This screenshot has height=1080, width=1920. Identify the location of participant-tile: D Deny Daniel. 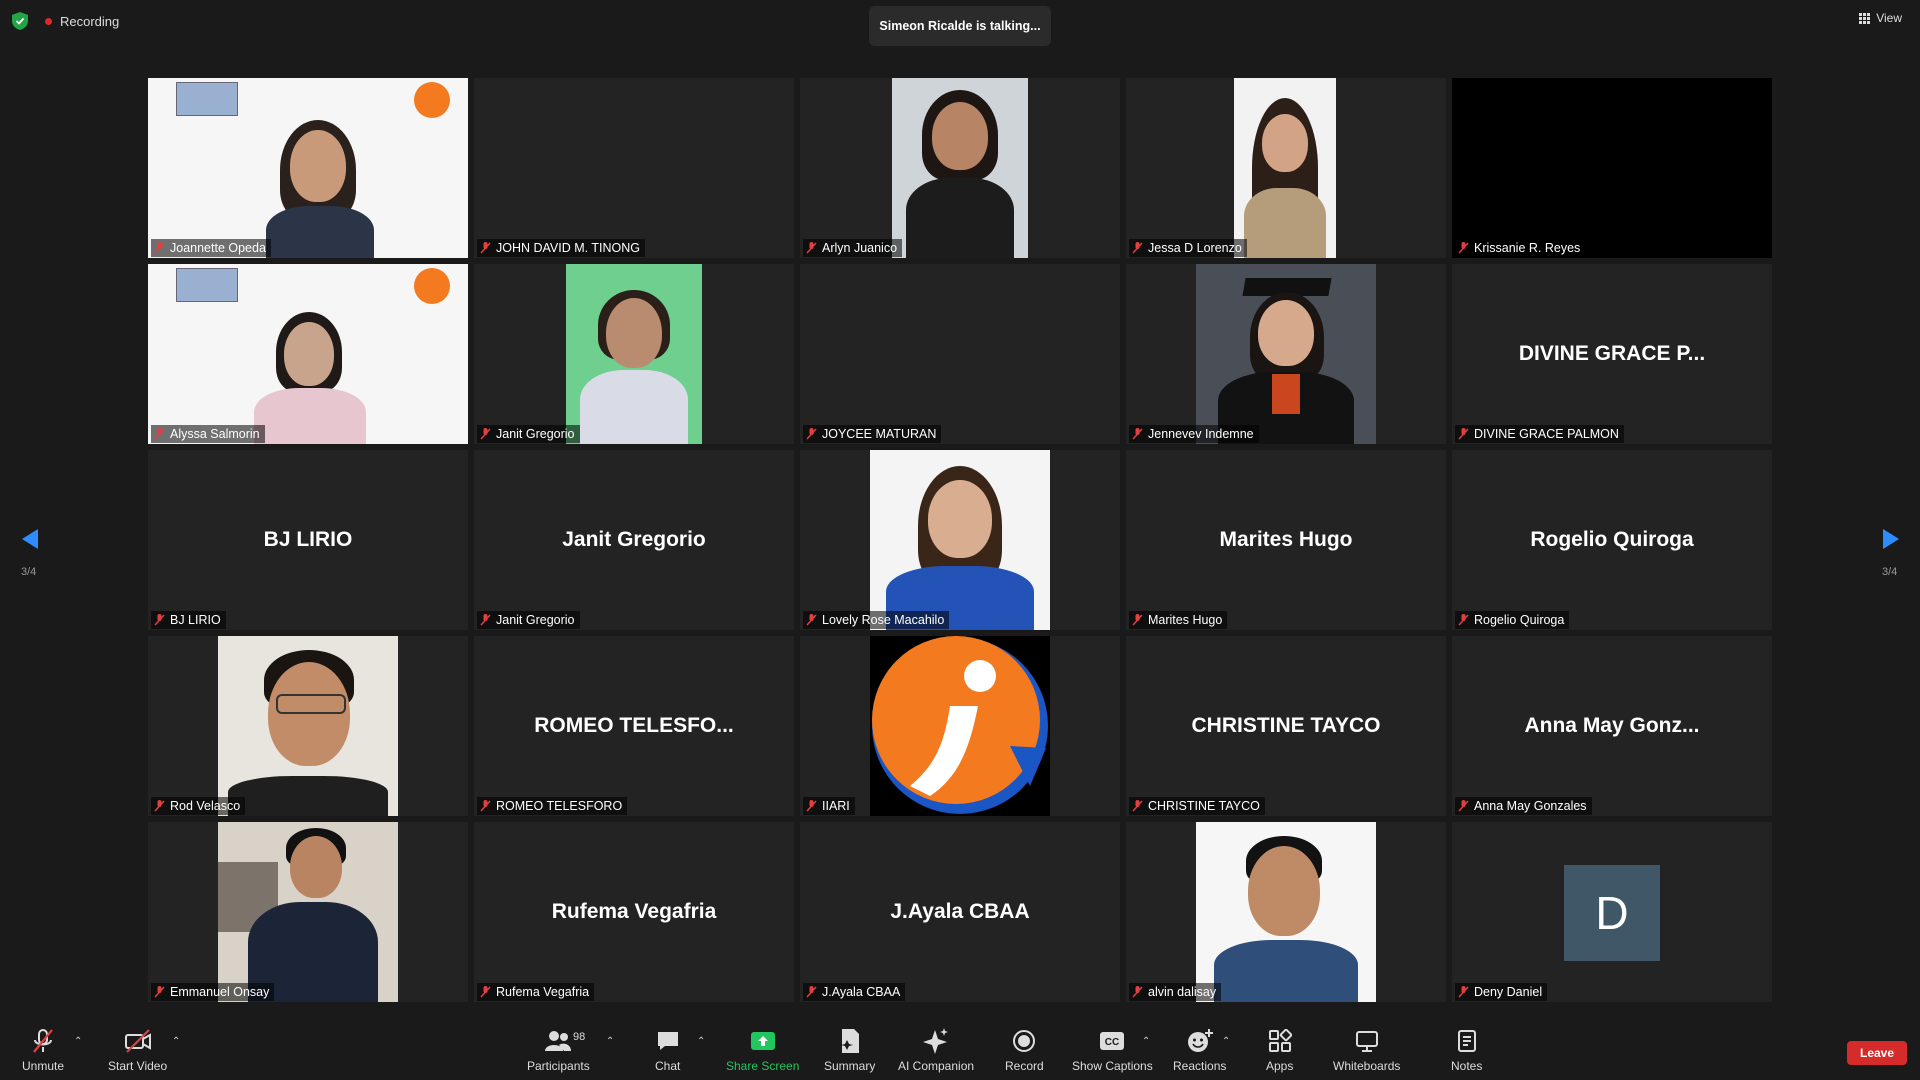
(1612, 912).